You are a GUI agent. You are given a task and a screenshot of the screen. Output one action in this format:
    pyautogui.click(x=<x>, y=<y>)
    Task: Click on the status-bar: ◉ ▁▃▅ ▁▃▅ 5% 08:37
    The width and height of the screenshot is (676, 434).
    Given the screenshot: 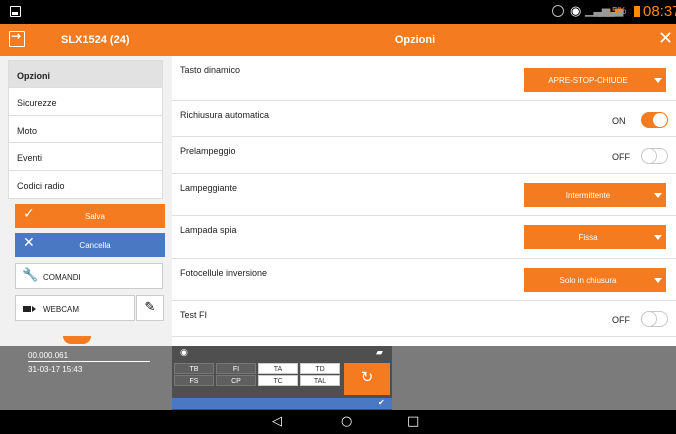 What is the action you would take?
    pyautogui.click(x=338, y=12)
    